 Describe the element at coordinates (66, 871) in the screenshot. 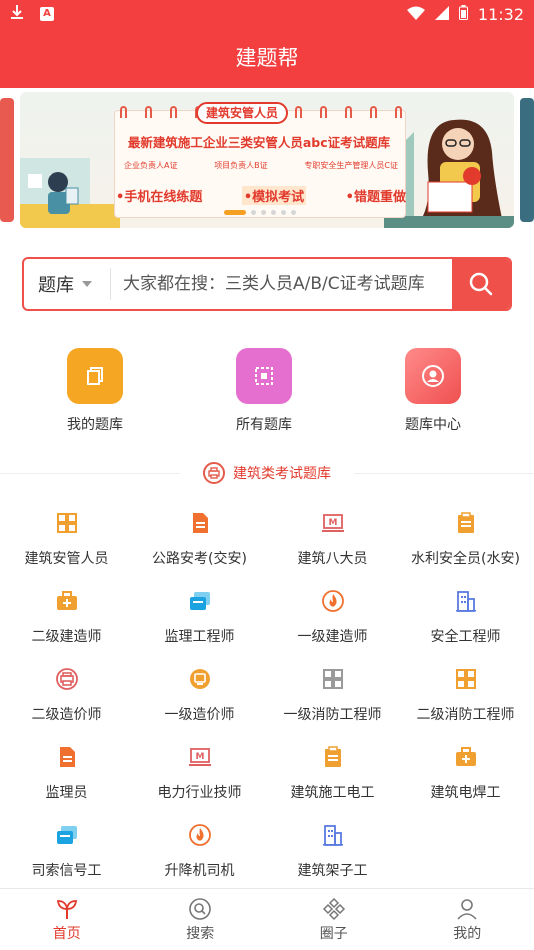

I see `category-label: 司索信号工` at that location.